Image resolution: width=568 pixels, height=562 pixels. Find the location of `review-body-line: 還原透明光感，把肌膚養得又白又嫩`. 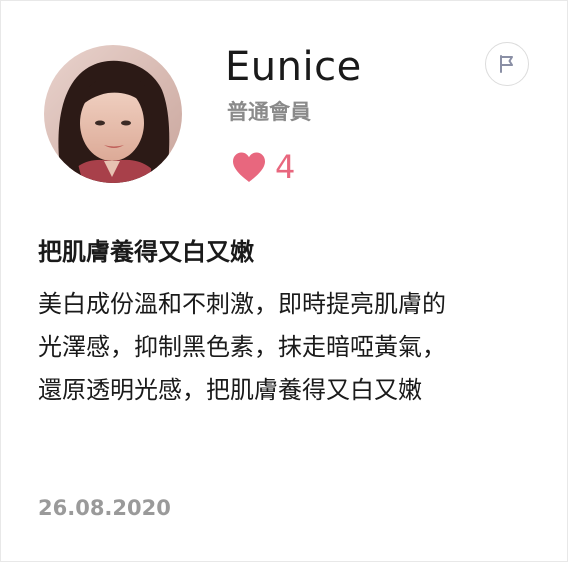

review-body-line: 還原透明光感，把肌膚養得又白又嫩 is located at coordinates (230, 390).